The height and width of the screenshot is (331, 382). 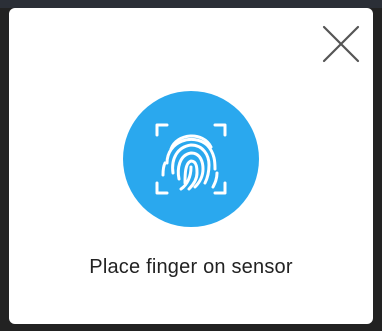 I want to click on close-icon, so click(x=341, y=44).